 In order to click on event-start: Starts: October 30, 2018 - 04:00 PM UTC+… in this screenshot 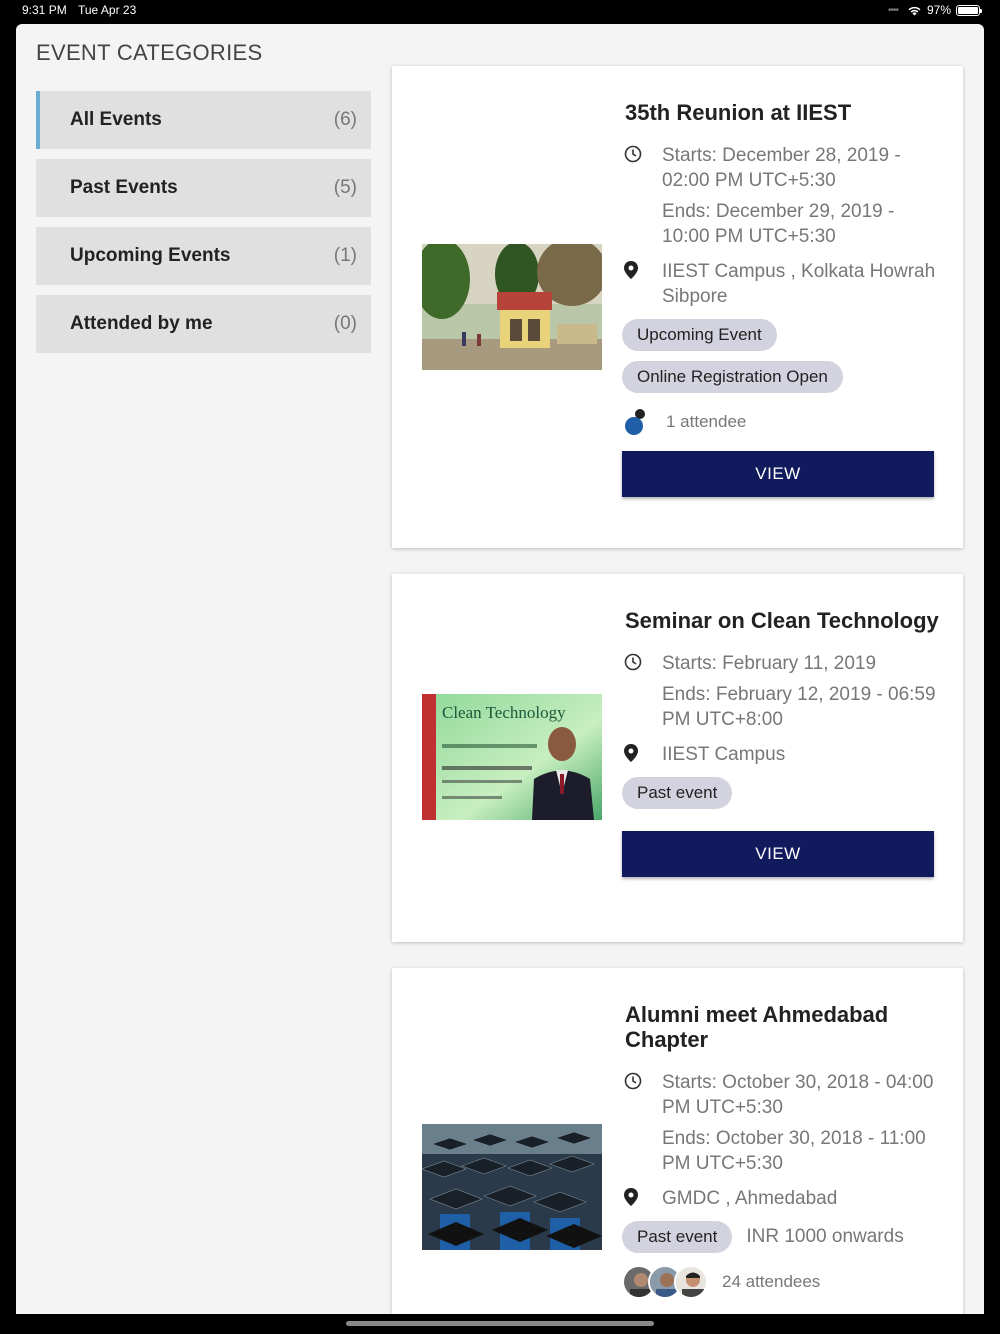, I will do `click(798, 1095)`.